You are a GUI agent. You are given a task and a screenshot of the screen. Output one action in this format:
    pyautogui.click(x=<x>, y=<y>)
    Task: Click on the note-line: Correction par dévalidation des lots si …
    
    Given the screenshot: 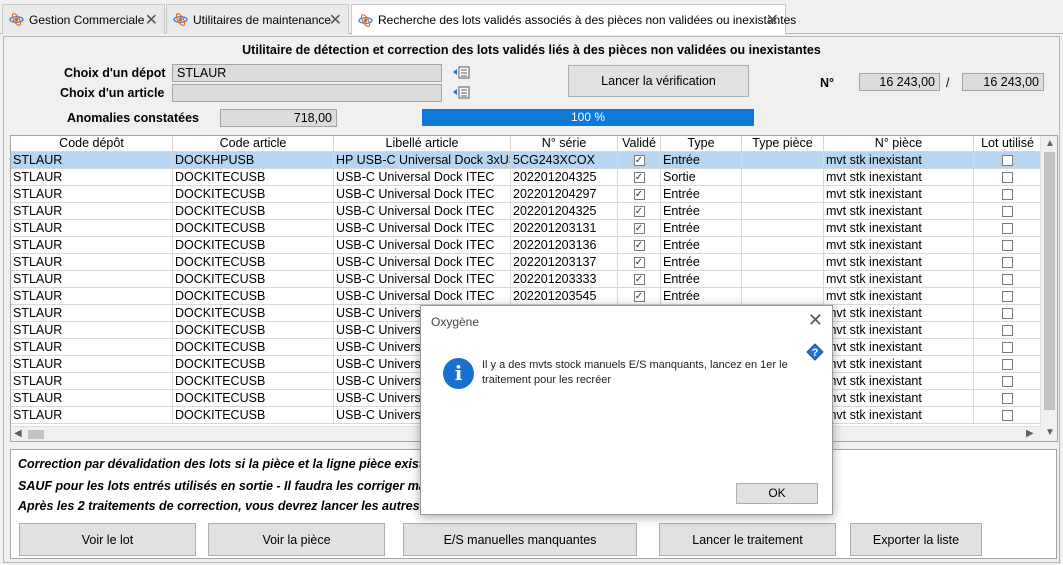 What is the action you would take?
    pyautogui.click(x=230, y=464)
    